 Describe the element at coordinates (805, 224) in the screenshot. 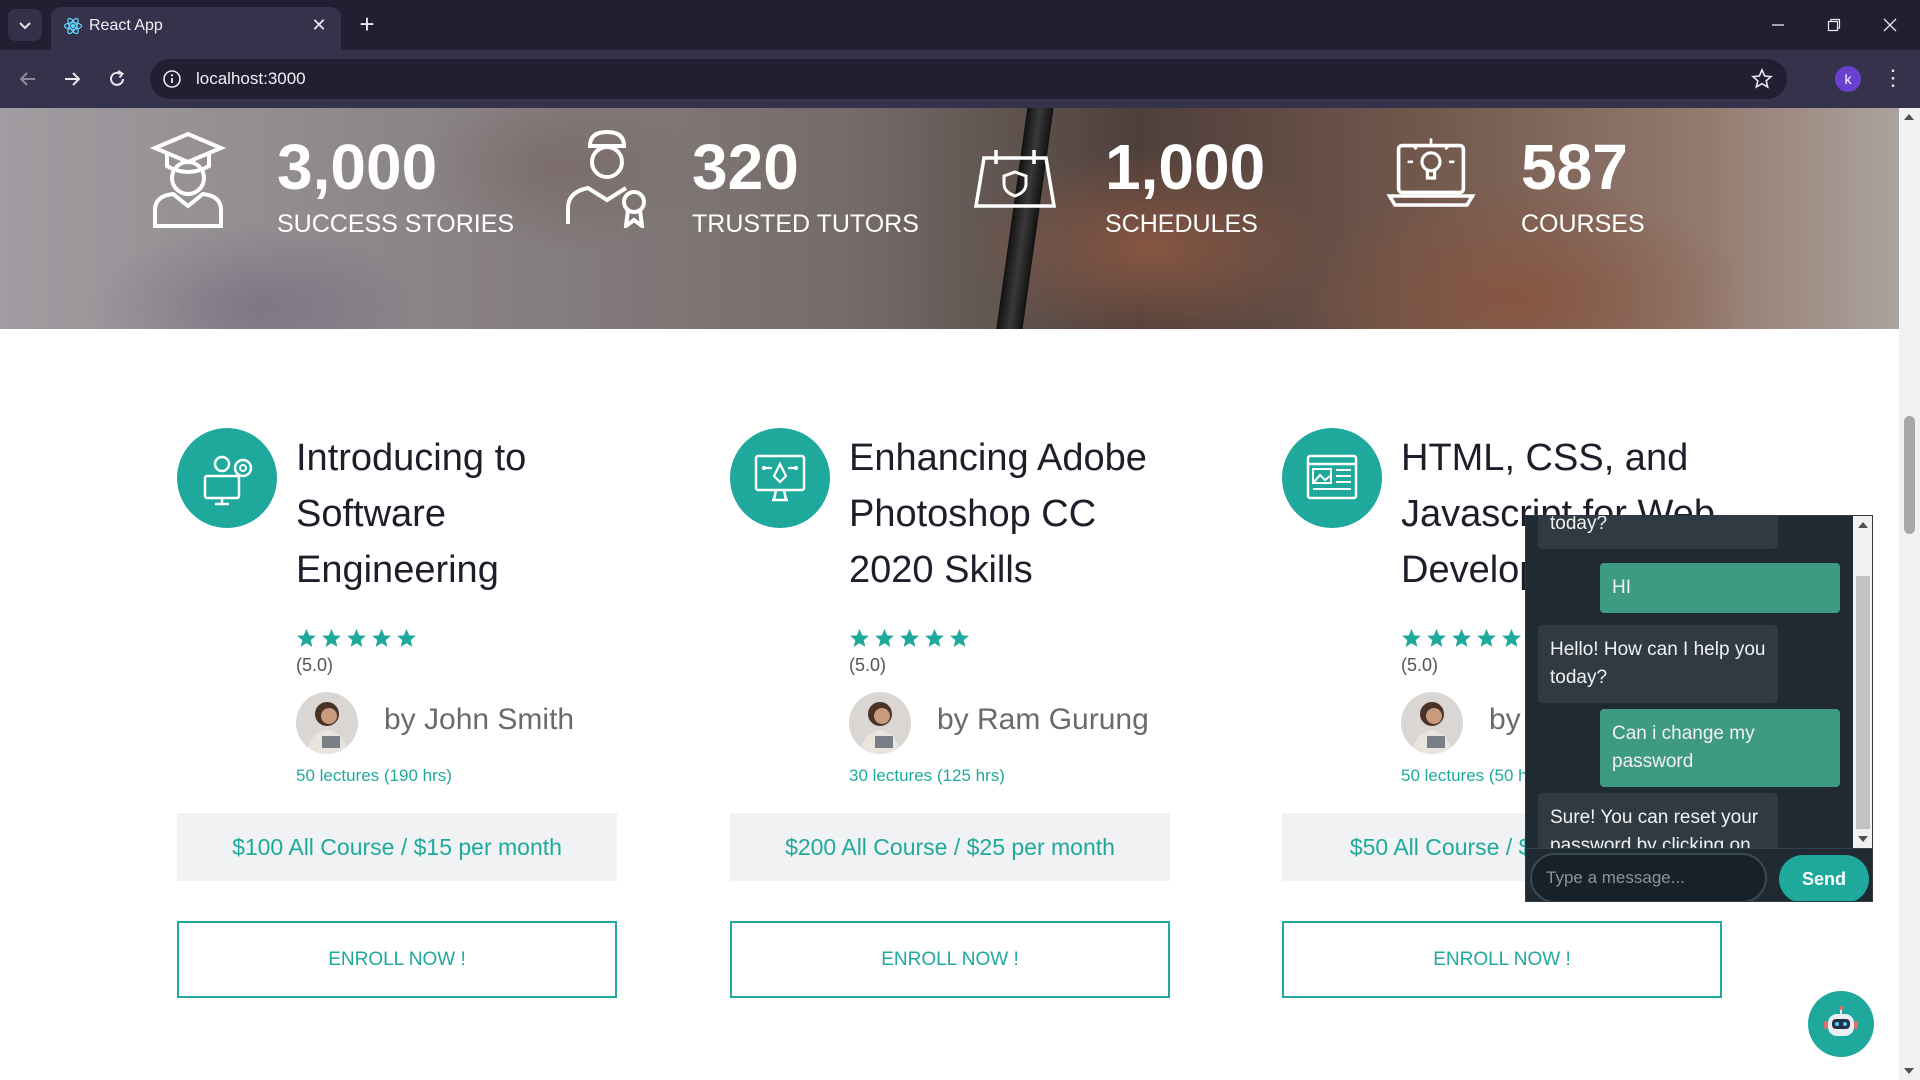

I see `stat-label: TRUSTED TUTORS` at that location.